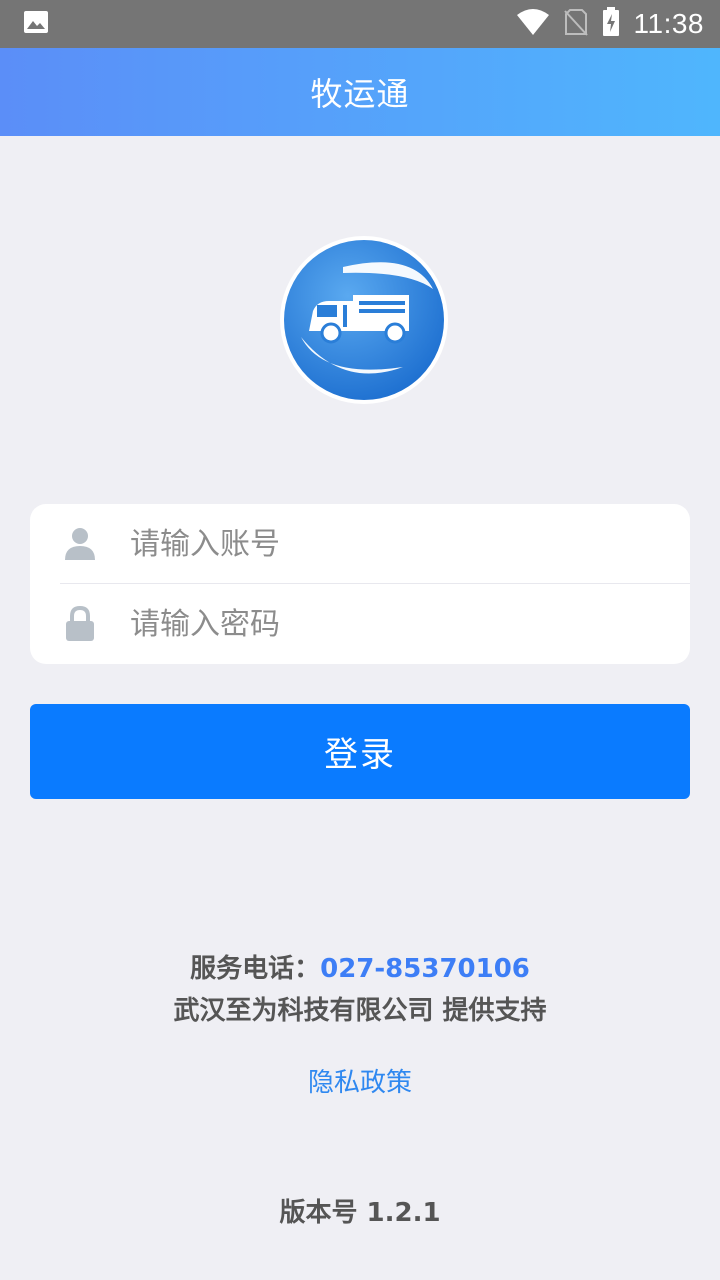 The width and height of the screenshot is (720, 1280). I want to click on app-bar: 牧运通, so click(360, 92).